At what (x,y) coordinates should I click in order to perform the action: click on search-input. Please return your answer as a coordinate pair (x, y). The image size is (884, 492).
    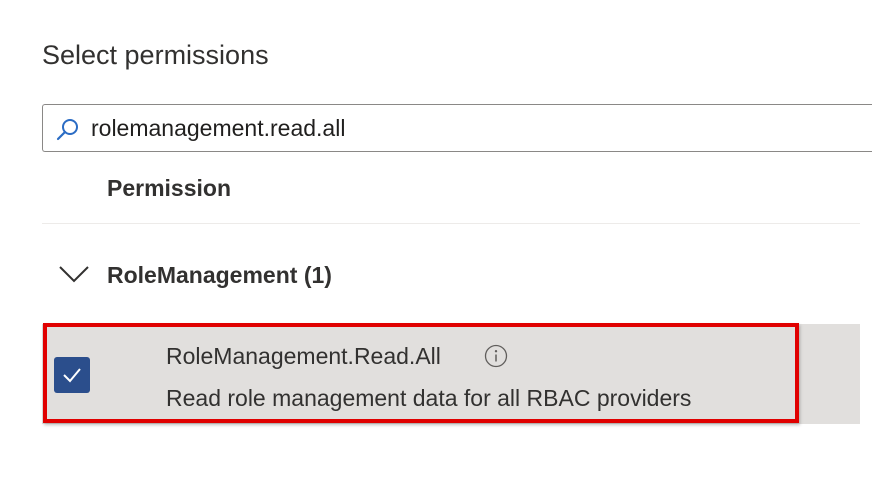
    Looking at the image, I should click on (471, 128).